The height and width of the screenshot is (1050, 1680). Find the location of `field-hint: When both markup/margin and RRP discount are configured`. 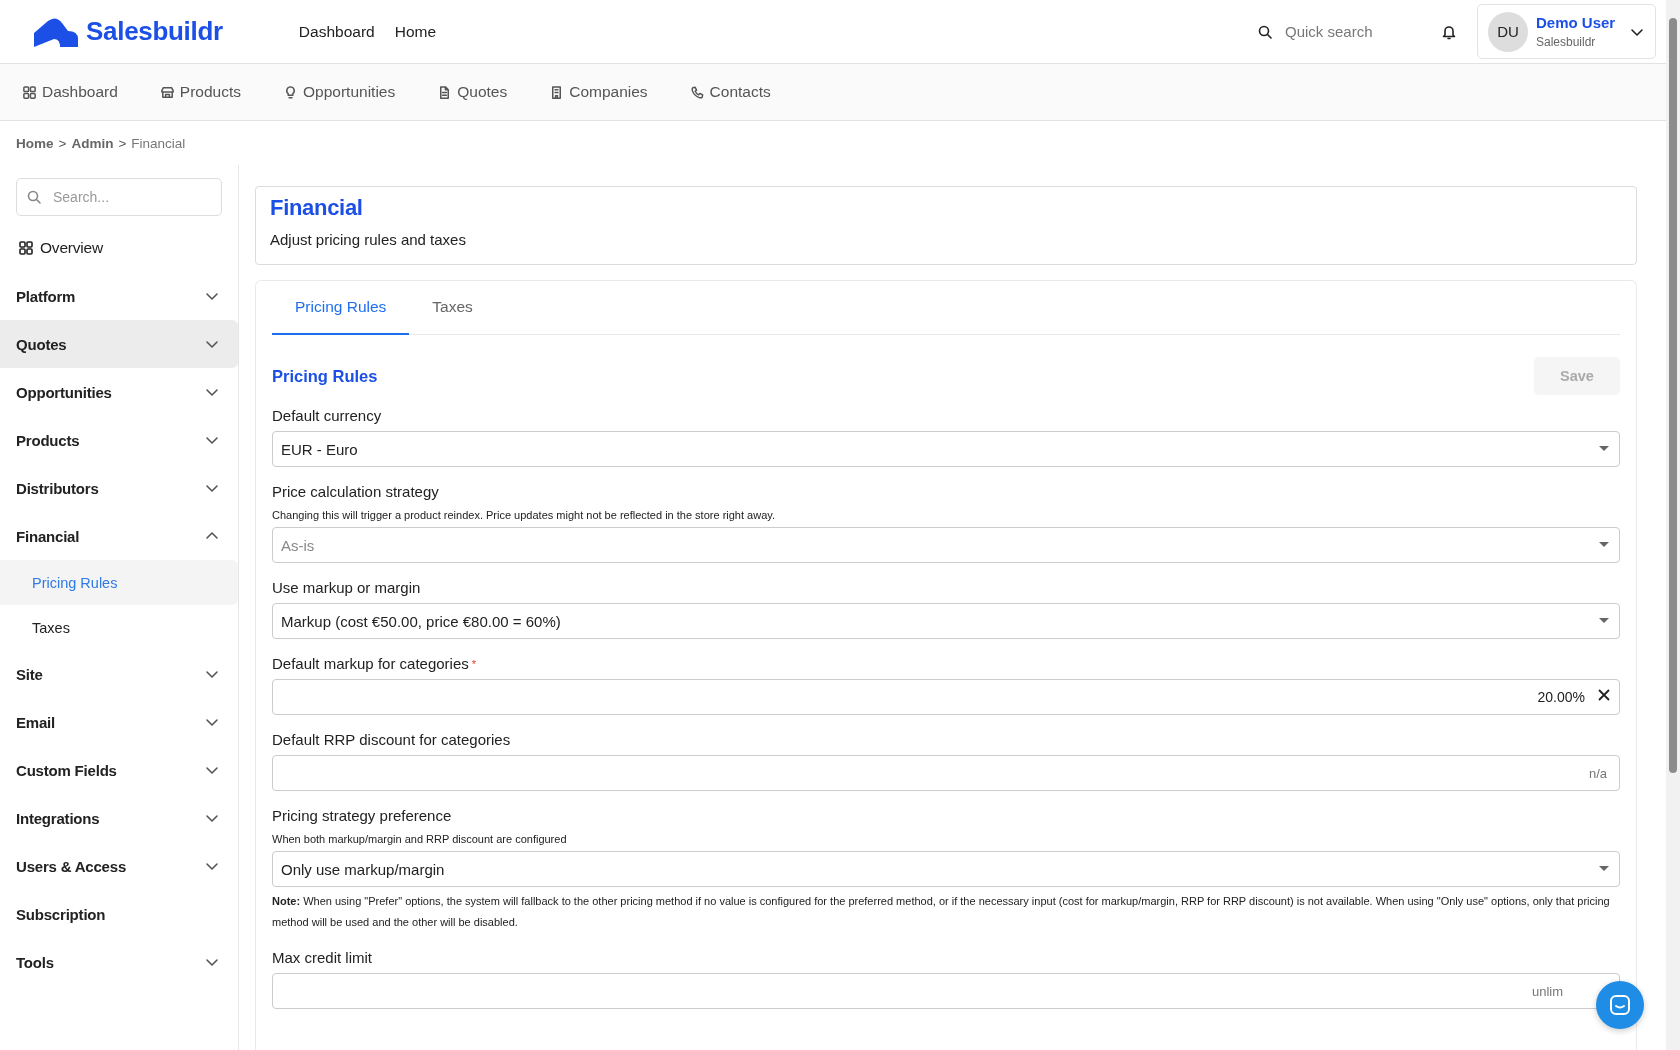

field-hint: When both markup/margin and RRP discount are configured is located at coordinates (420, 839).